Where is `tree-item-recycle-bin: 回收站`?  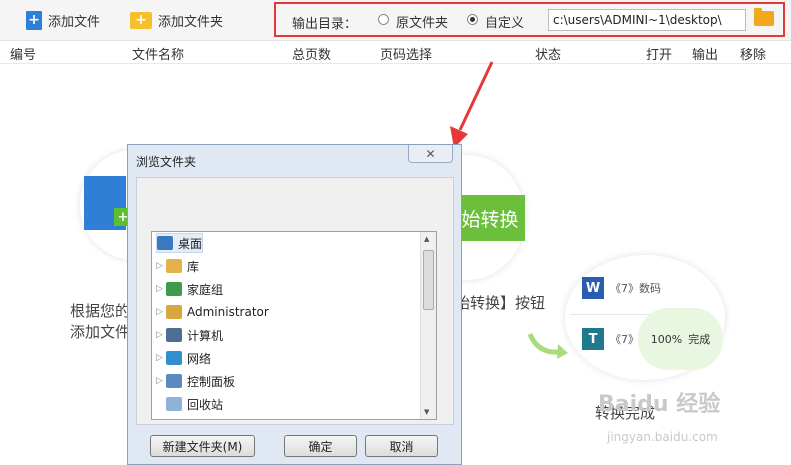 tree-item-recycle-bin: 回收站 is located at coordinates (194, 404).